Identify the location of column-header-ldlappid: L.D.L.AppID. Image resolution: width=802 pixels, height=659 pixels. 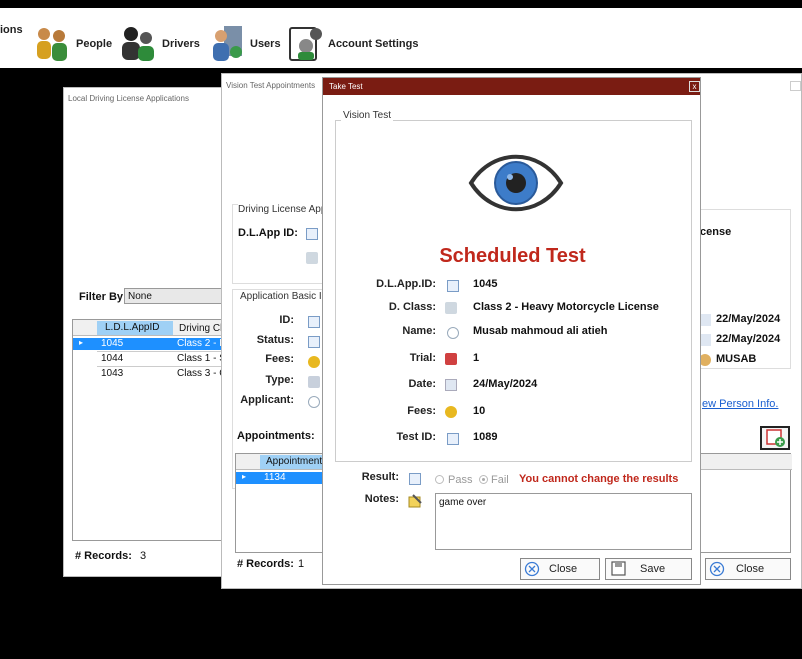
(135, 328).